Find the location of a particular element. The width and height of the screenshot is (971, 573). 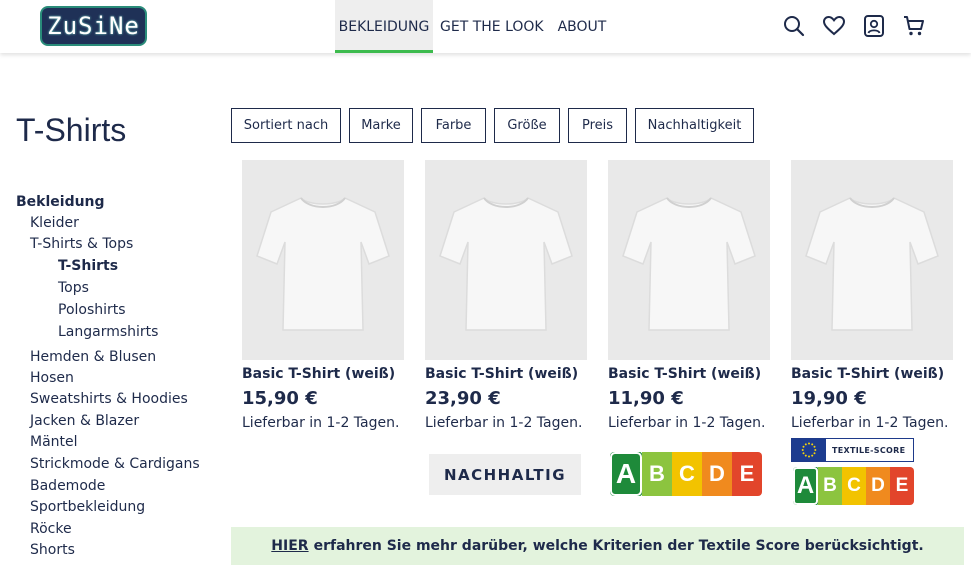

sidebar-item-kleider: Kleider is located at coordinates (54, 223).